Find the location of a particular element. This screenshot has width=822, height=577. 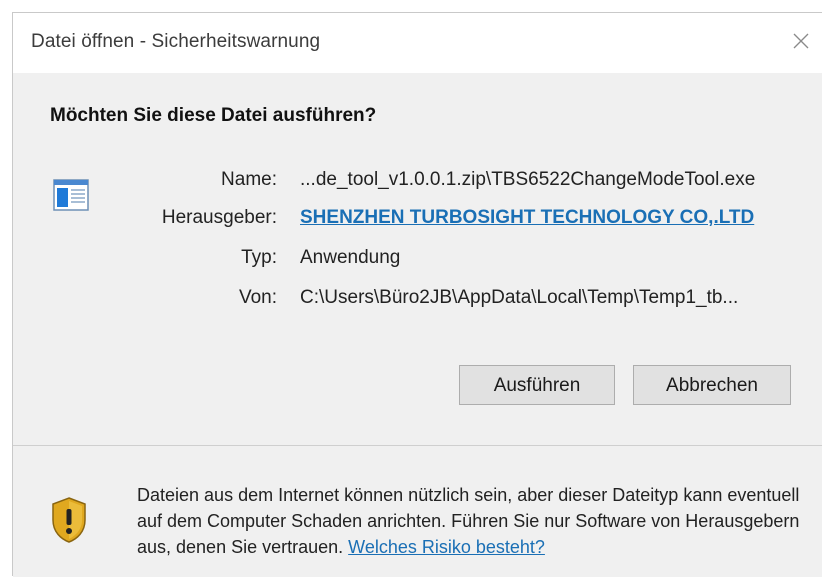

close-button is located at coordinates (802, 41).